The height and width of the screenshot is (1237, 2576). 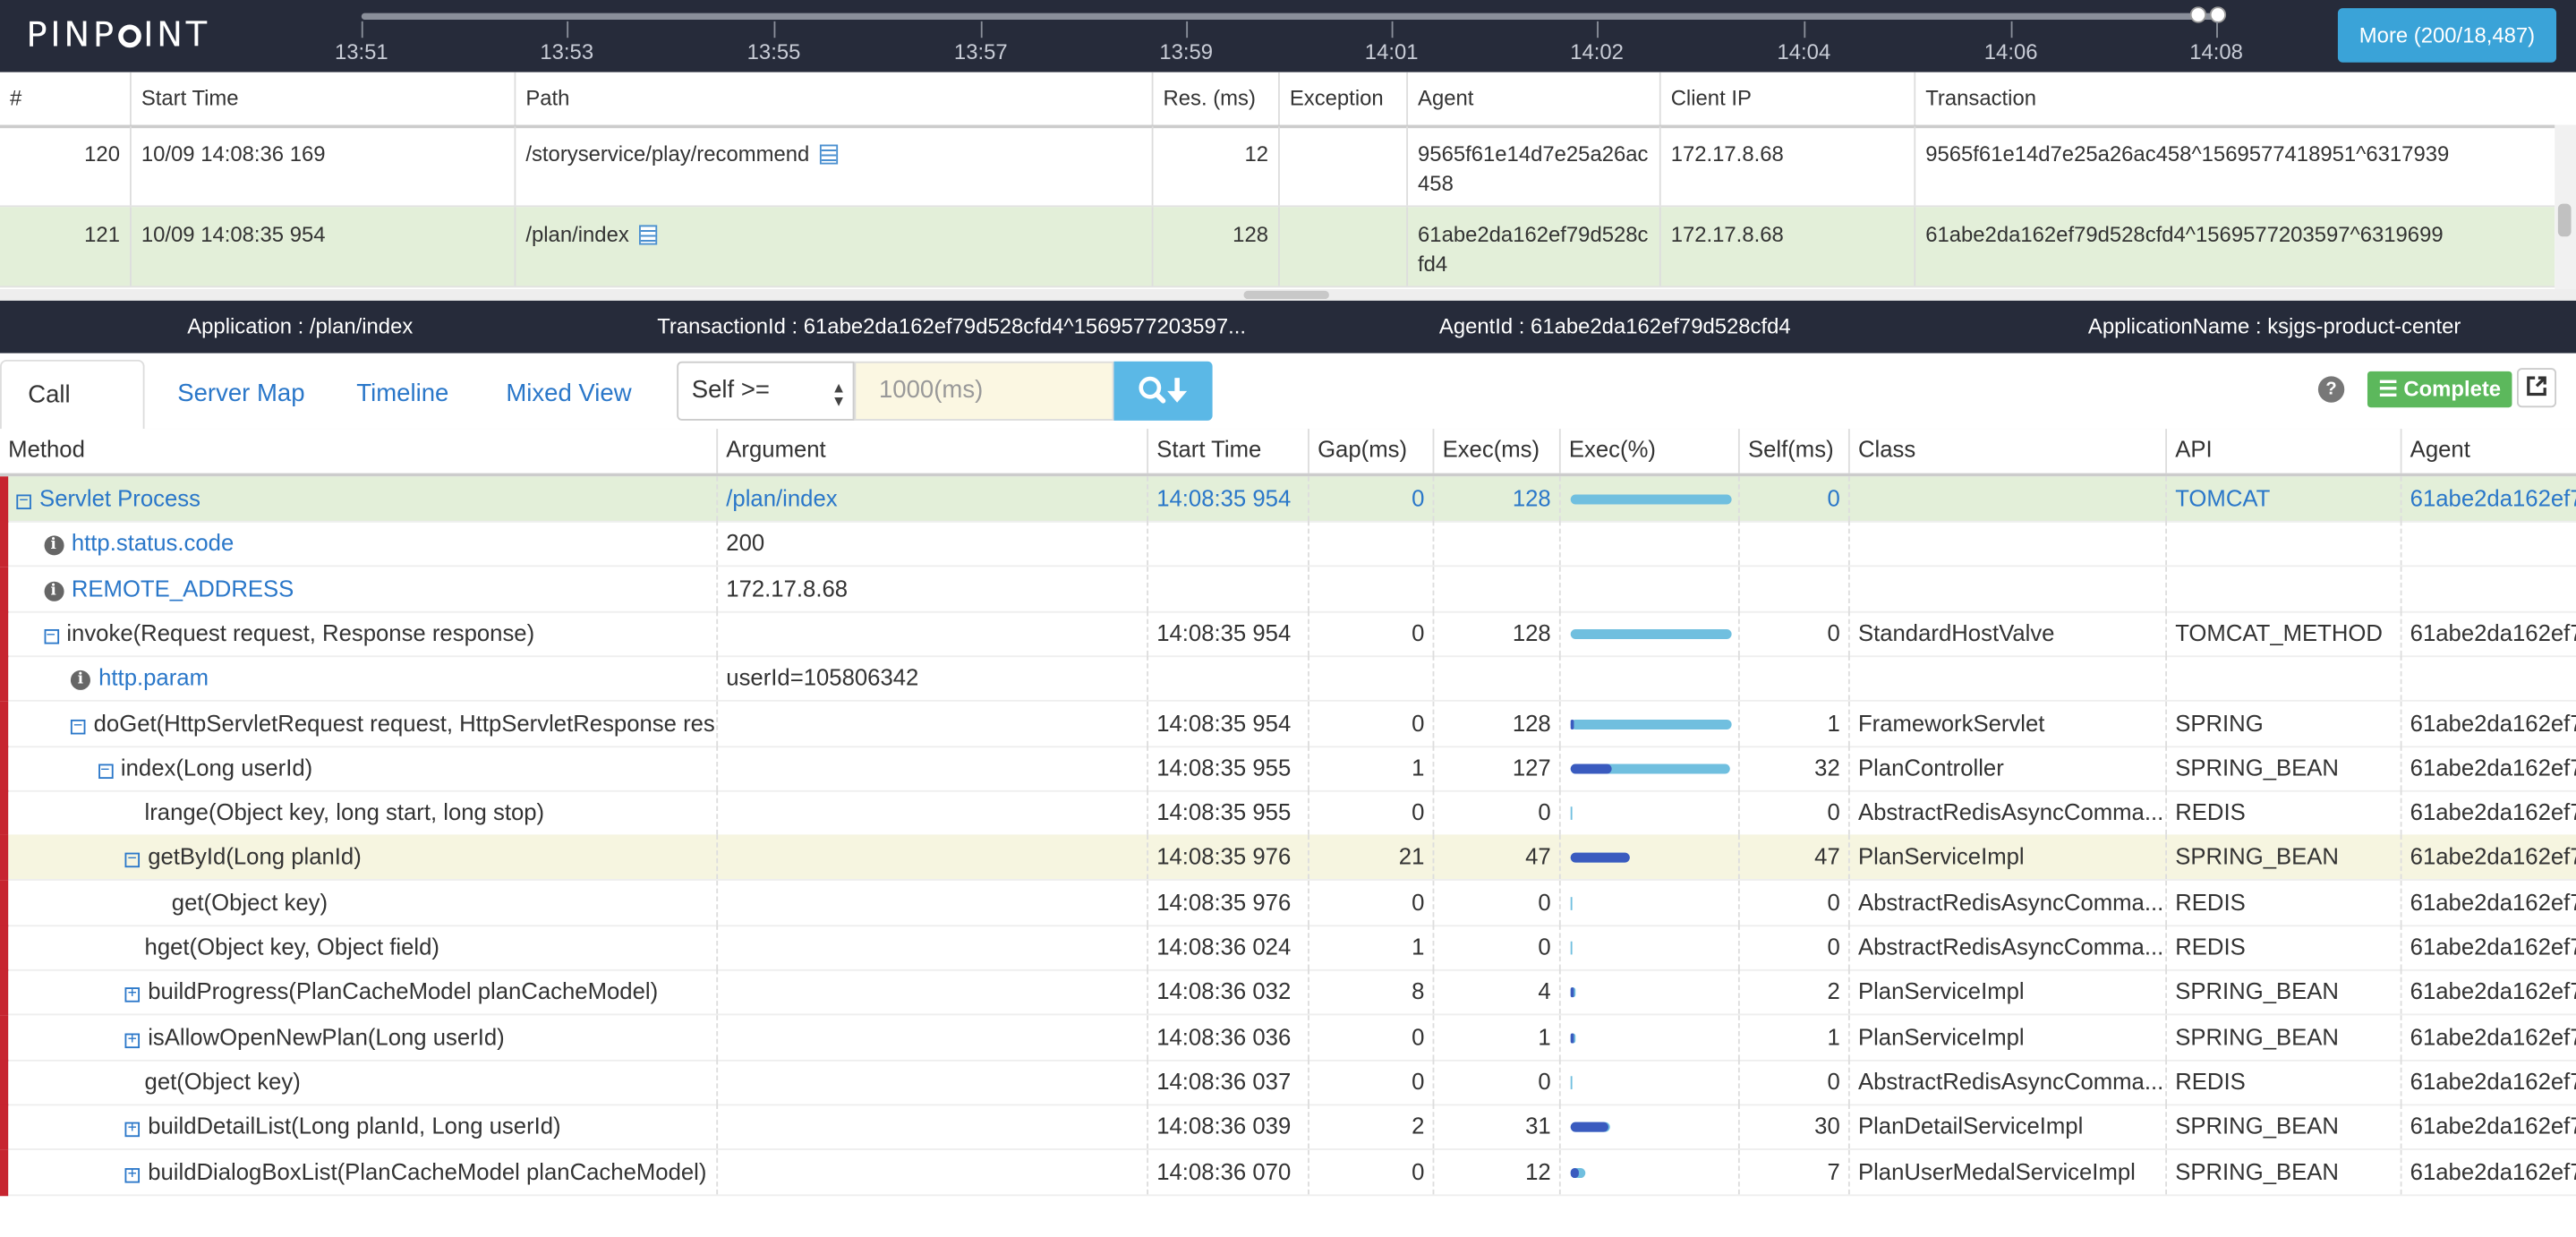 I want to click on pinpoint-logo: PINP INT, so click(x=118, y=35).